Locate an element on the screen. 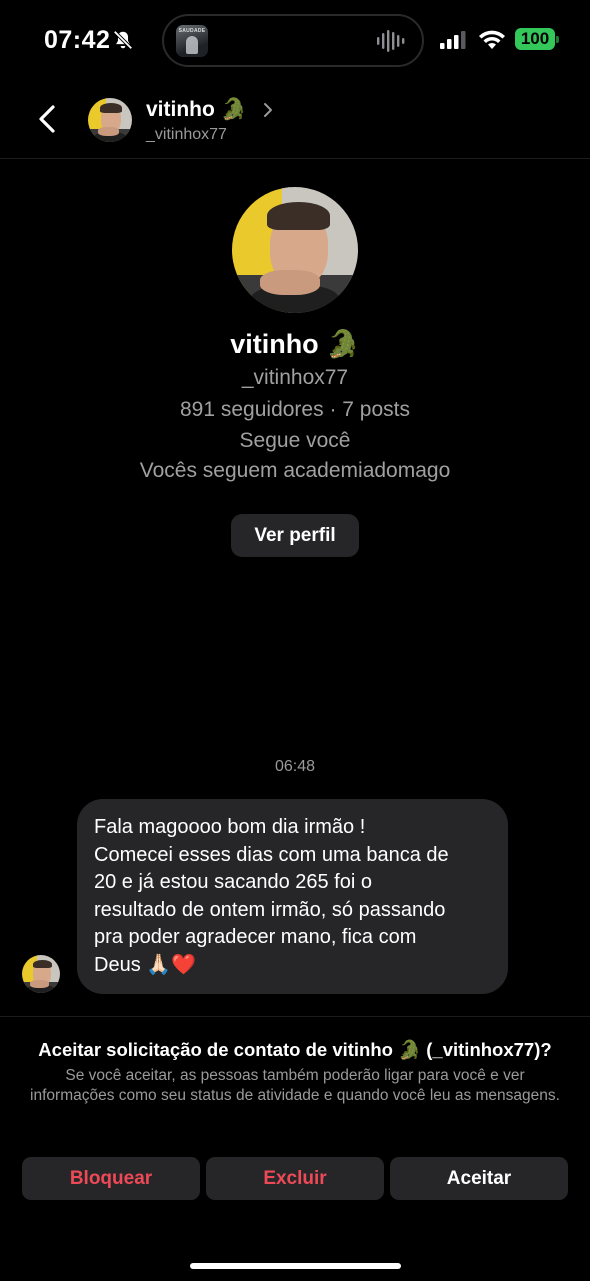 Image resolution: width=590 pixels, height=1281 pixels. home-indicator is located at coordinates (295, 1266).